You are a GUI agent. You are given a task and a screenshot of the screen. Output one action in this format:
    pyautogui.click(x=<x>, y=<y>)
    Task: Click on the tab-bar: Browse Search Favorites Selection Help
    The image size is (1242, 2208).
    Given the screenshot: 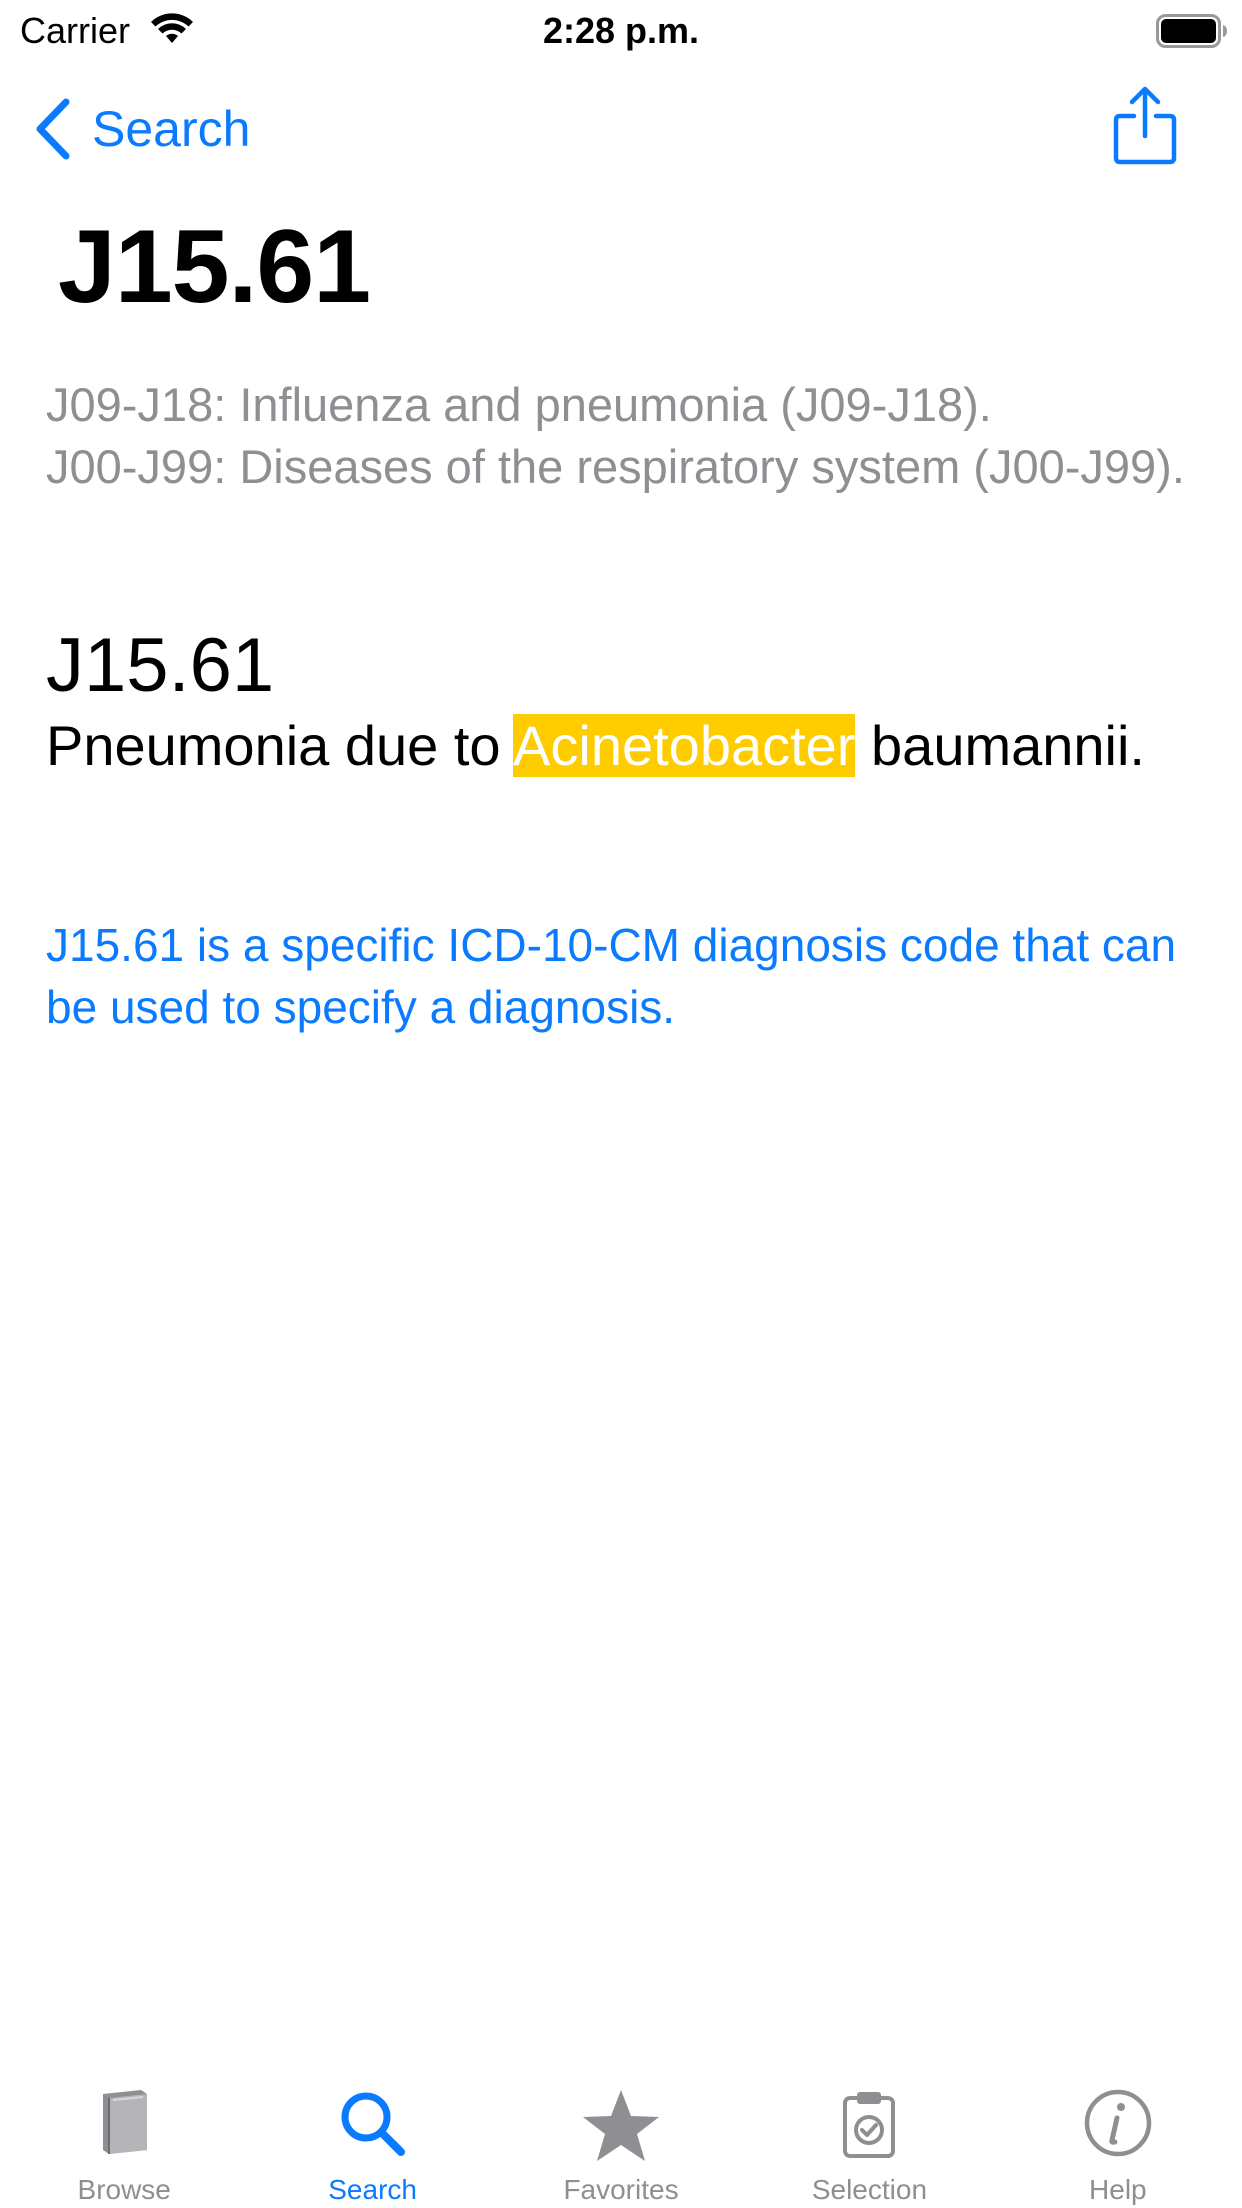 What is the action you would take?
    pyautogui.click(x=621, y=2139)
    